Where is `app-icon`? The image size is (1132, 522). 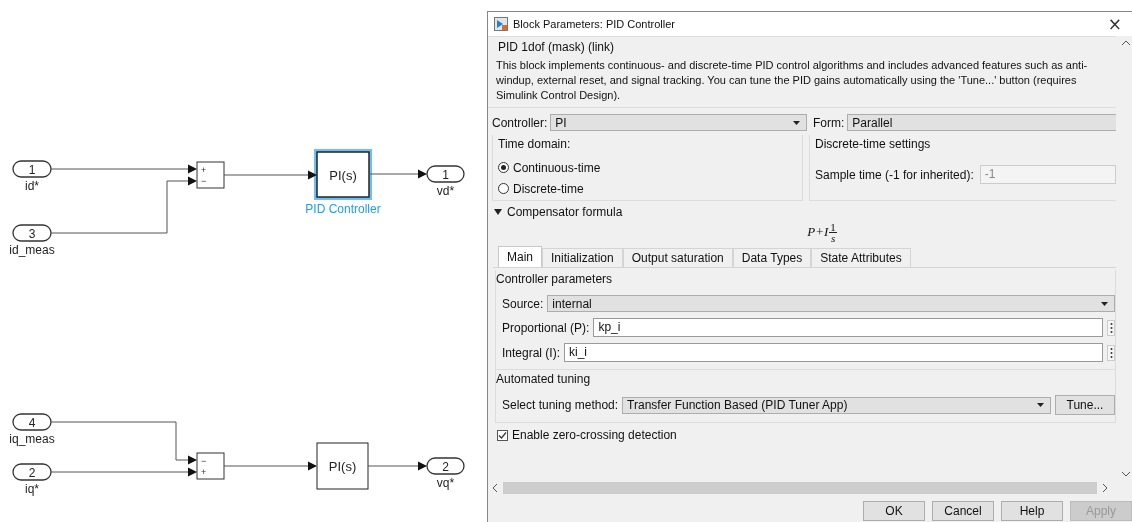
app-icon is located at coordinates (501, 24).